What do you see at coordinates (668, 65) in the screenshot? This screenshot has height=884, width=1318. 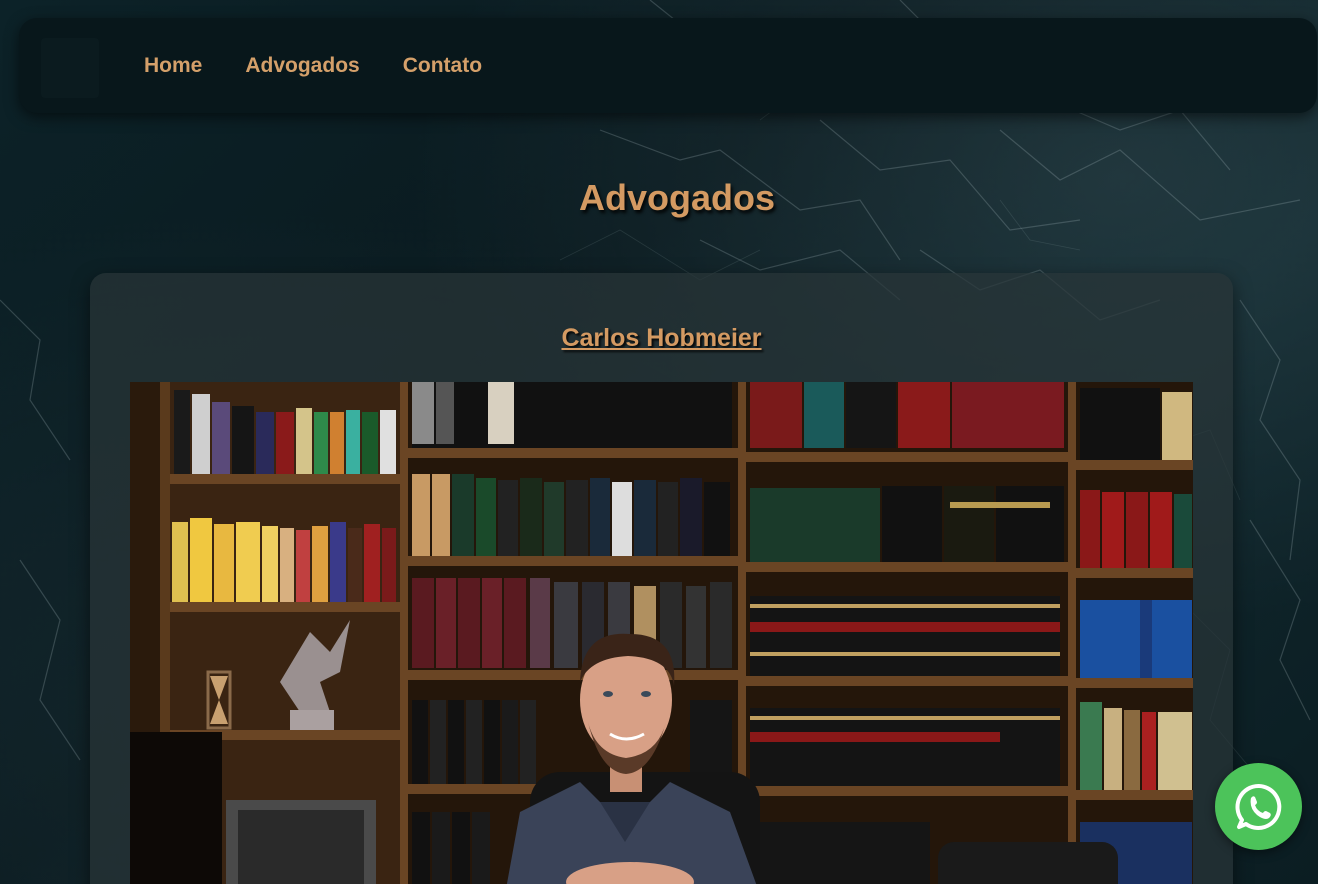 I see `top-navbar: Home Advogados Contato` at bounding box center [668, 65].